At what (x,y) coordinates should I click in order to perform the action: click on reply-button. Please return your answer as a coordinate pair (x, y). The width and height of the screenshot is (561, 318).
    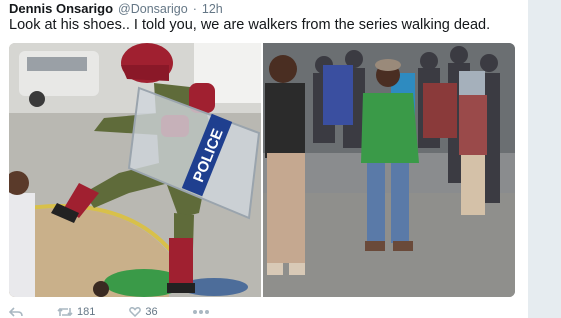
    Looking at the image, I should click on (16, 312).